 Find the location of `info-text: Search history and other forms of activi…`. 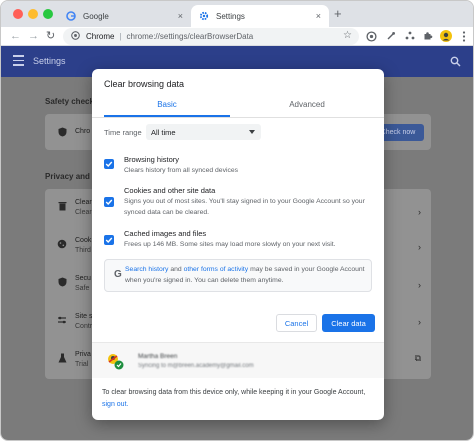

info-text: Search history and other forms of activi… is located at coordinates (247, 275).